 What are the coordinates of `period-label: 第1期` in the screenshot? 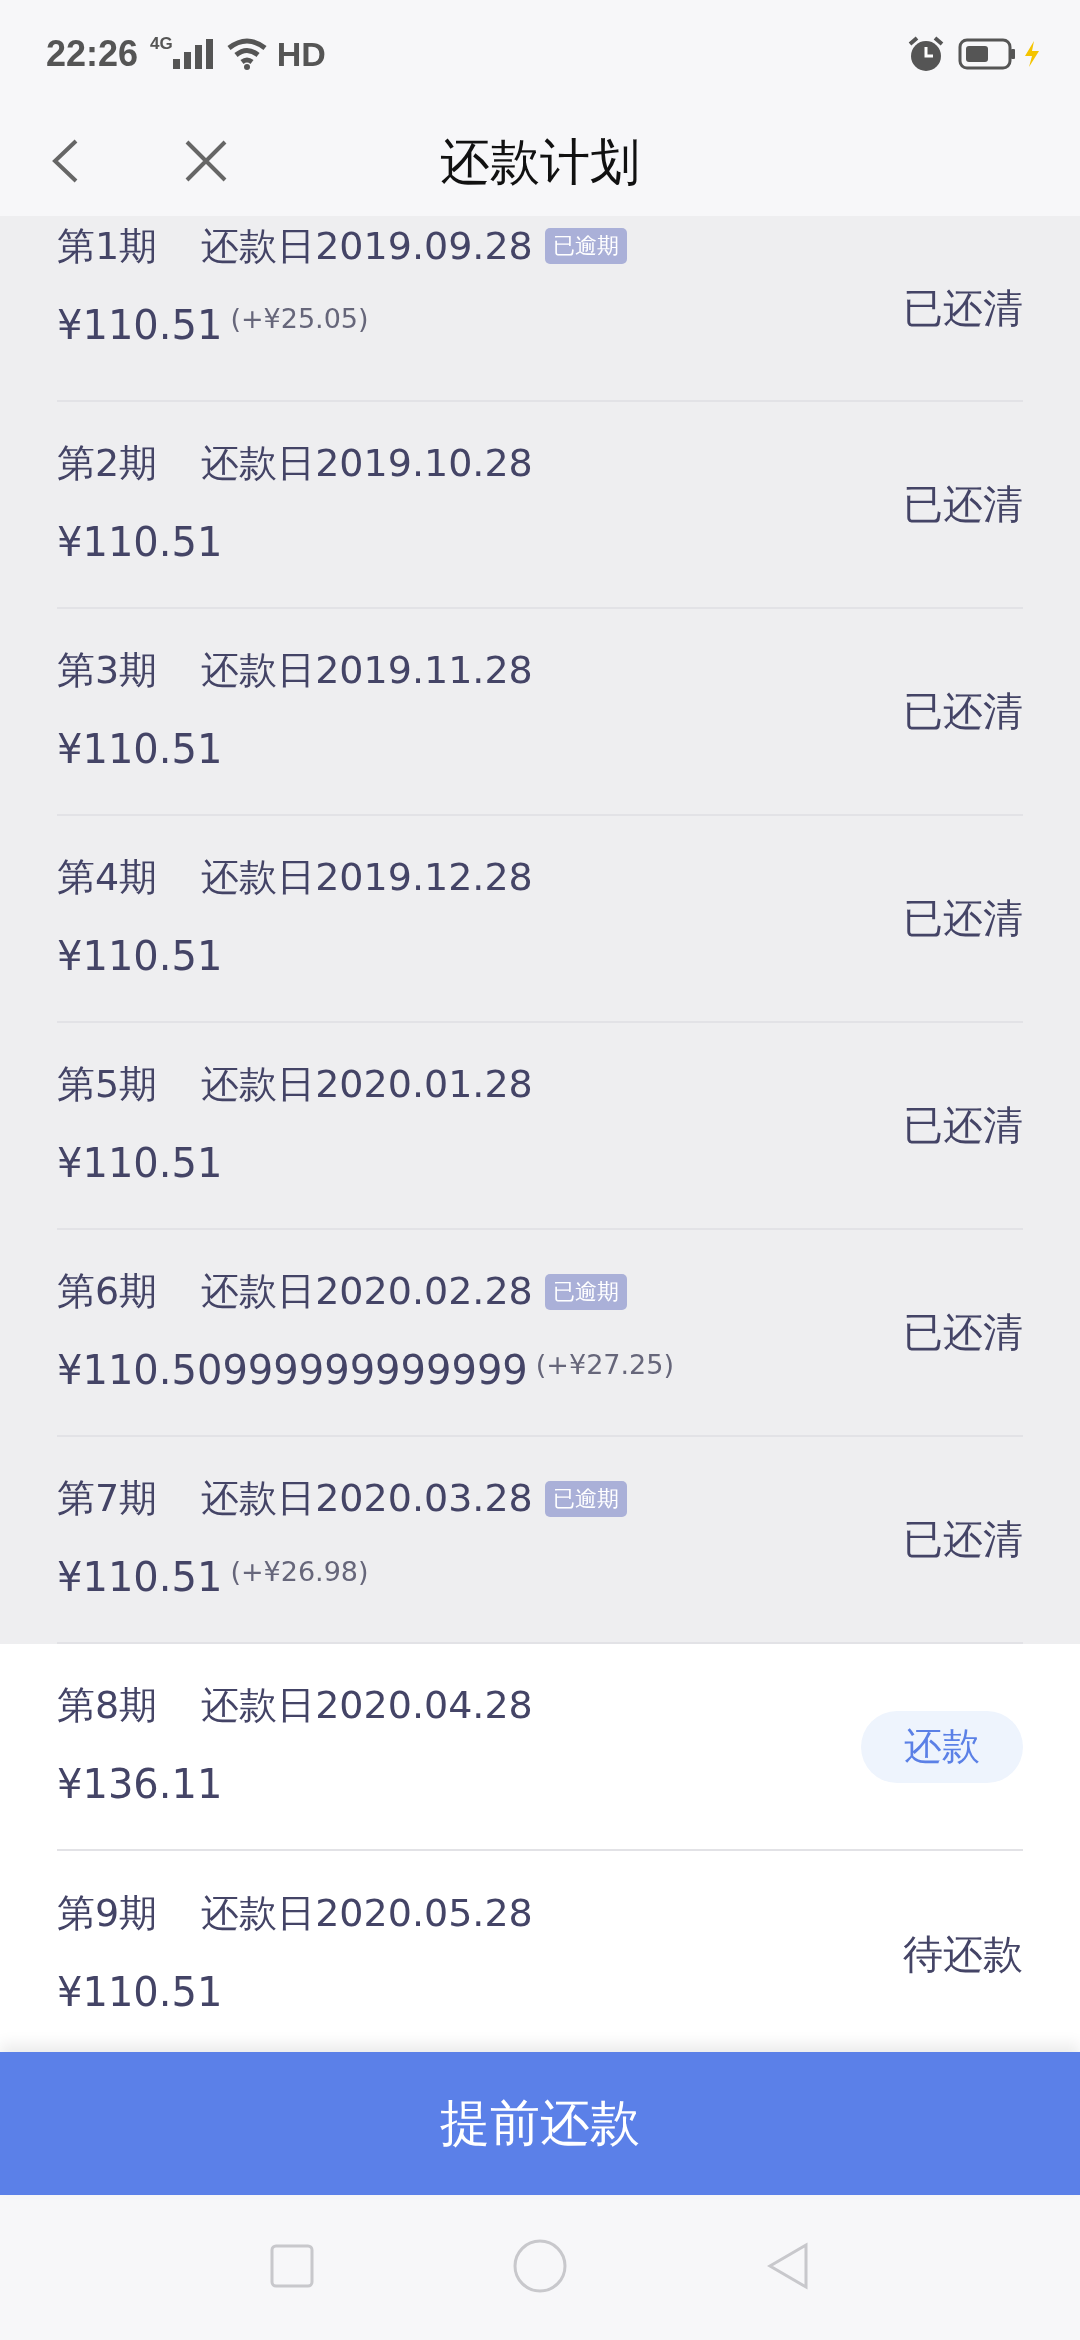 It's located at (107, 246).